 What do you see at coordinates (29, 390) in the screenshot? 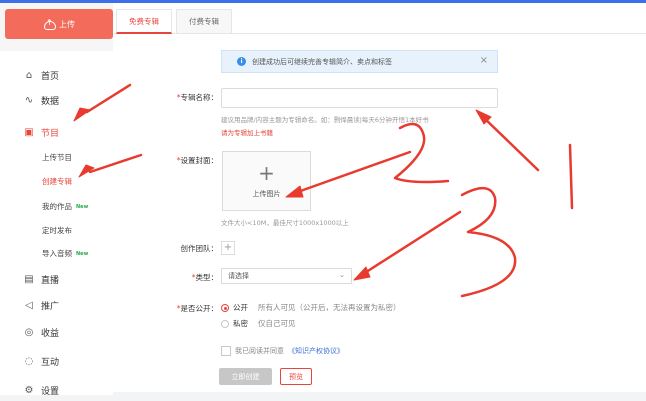
I see `settings-icon: ⚙` at bounding box center [29, 390].